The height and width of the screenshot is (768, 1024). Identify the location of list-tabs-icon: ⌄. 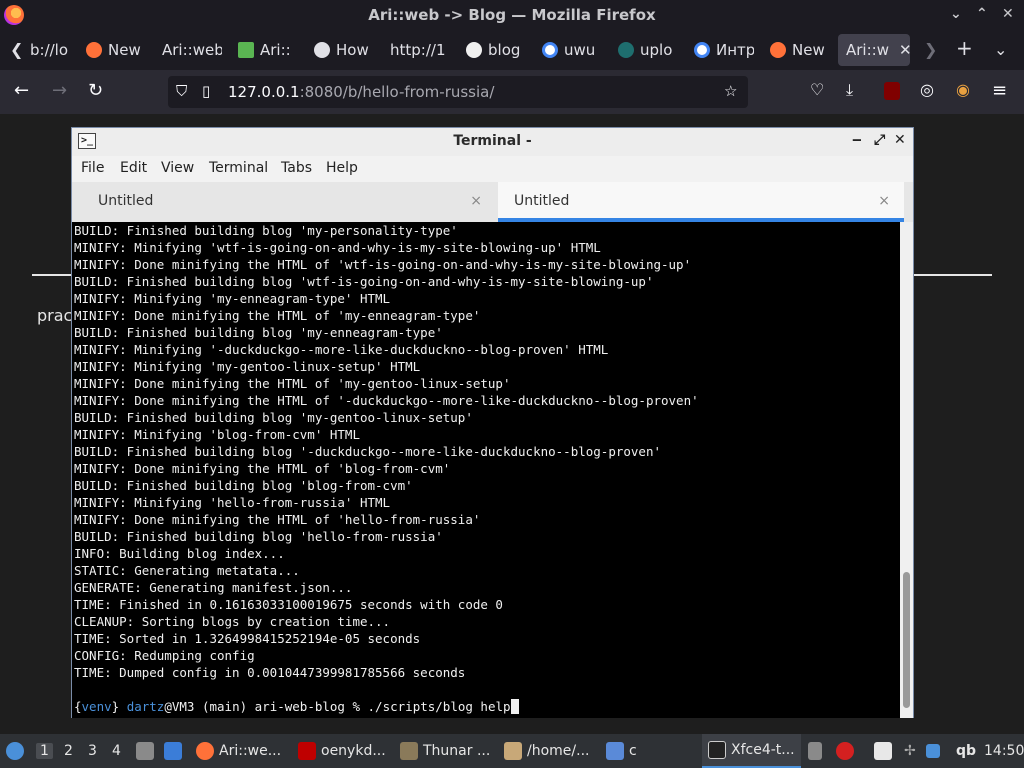
(1000, 49).